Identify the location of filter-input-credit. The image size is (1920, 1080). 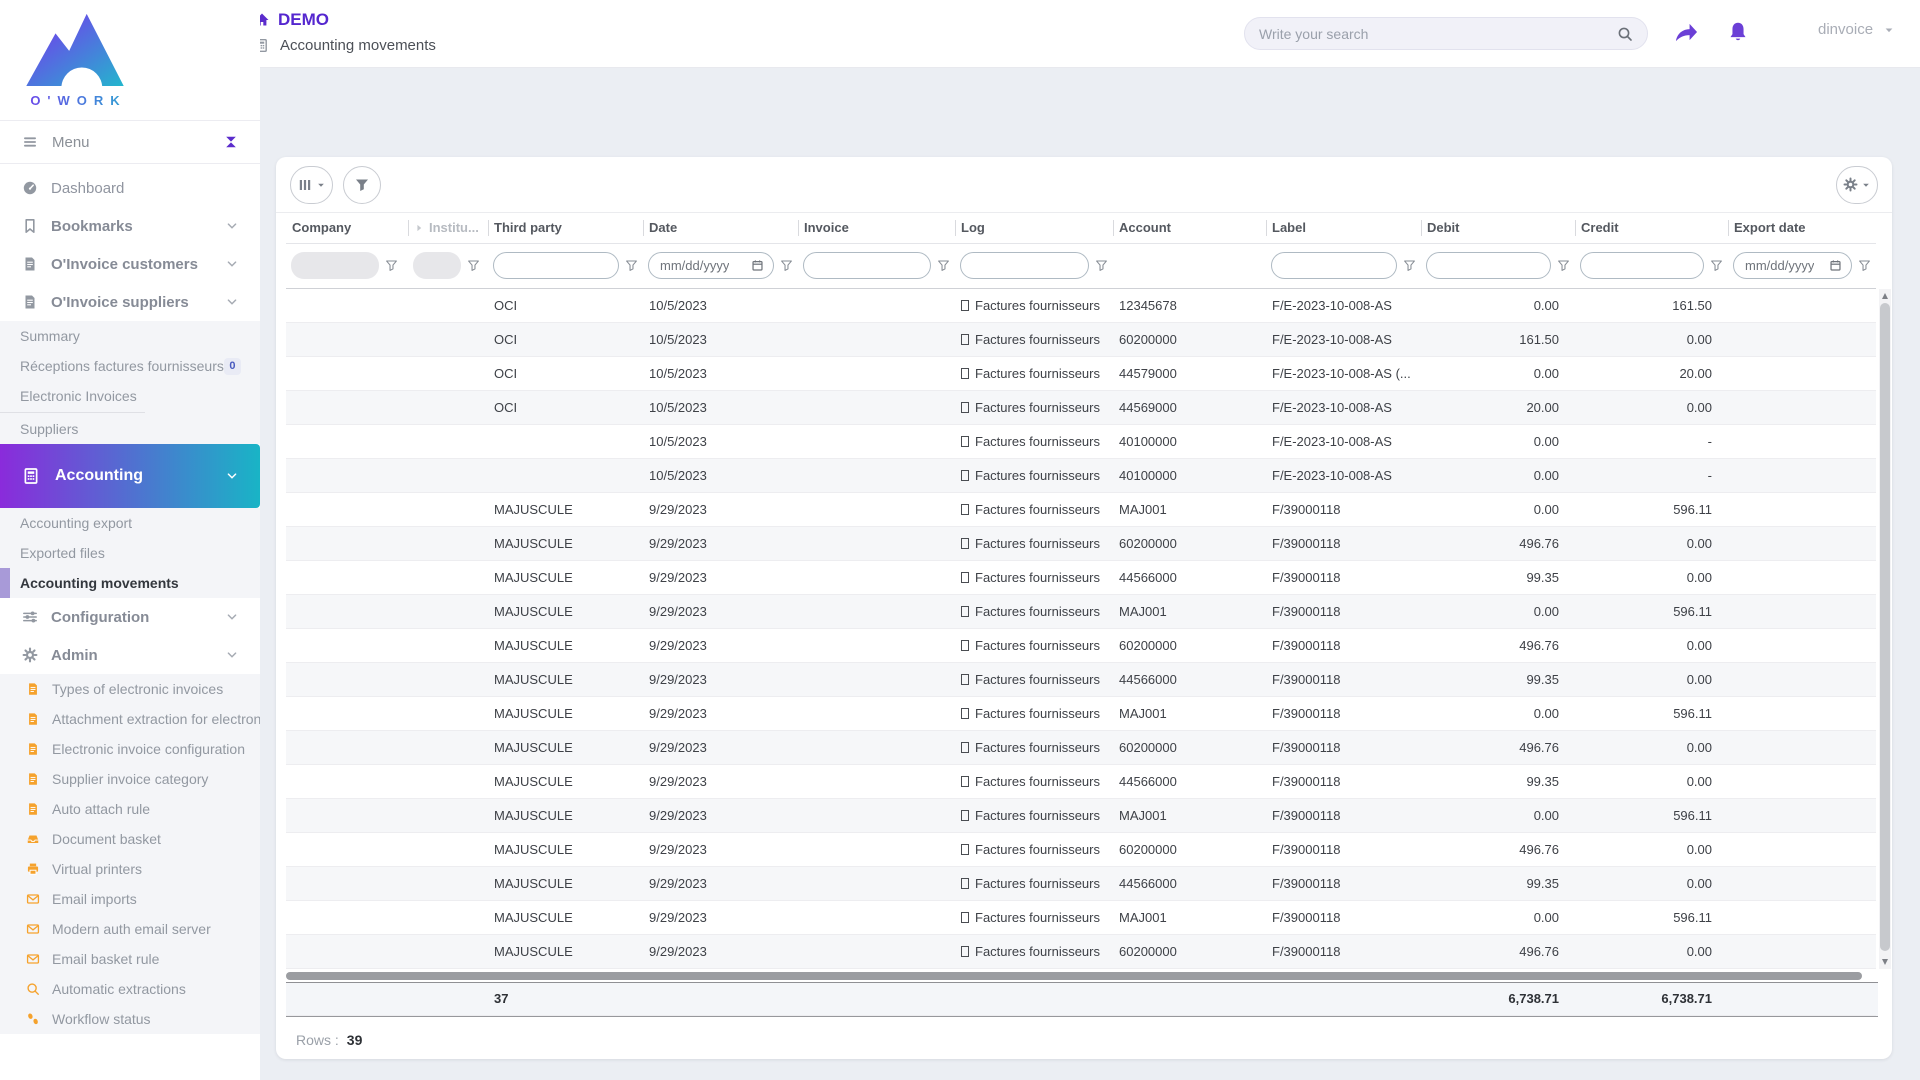
(1642, 265).